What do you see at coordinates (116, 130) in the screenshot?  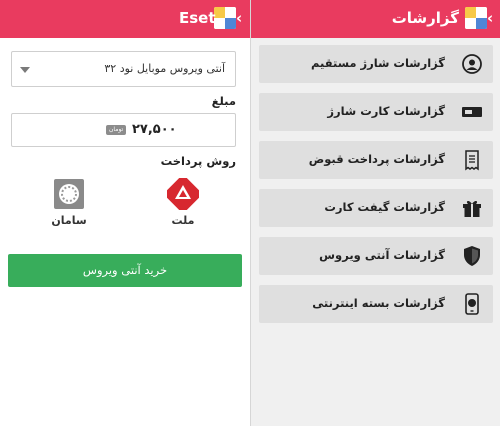 I see `currency-badge: تومان` at bounding box center [116, 130].